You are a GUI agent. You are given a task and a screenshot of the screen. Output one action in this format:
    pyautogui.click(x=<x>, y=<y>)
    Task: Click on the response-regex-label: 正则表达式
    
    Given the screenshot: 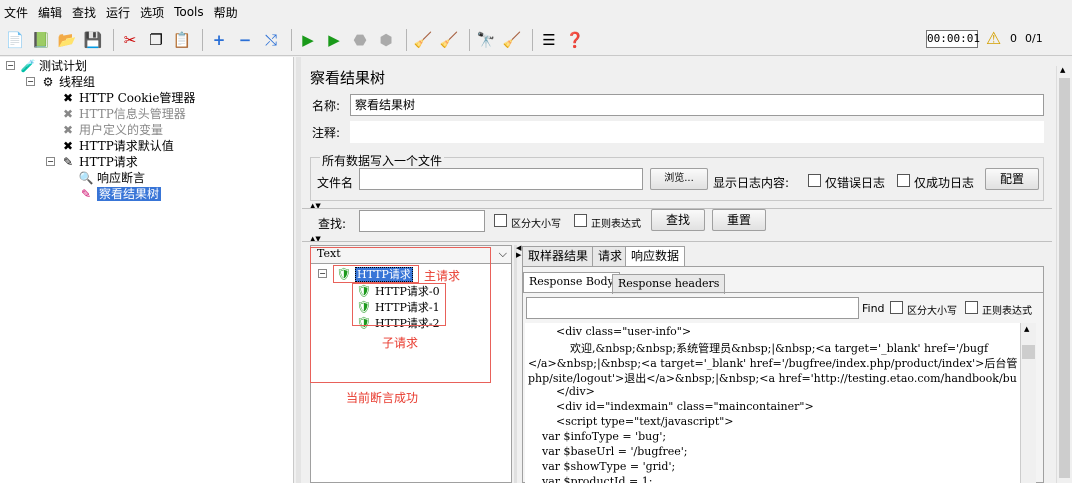 What is the action you would take?
    pyautogui.click(x=1007, y=311)
    